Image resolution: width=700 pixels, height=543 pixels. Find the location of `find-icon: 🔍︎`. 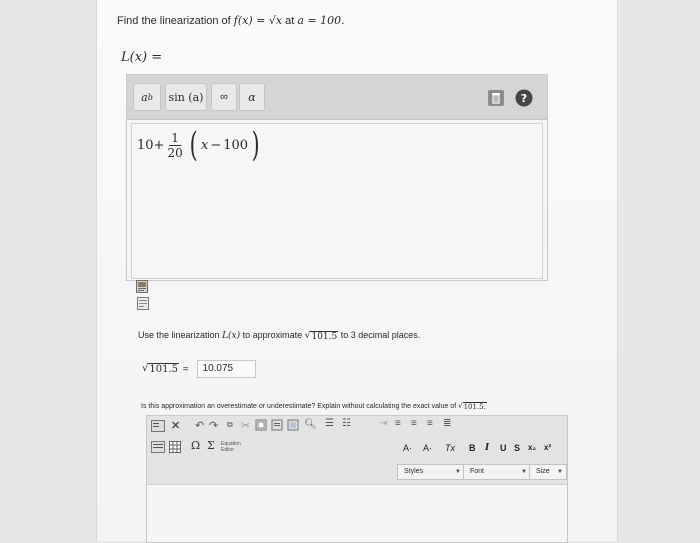

find-icon: 🔍︎ is located at coordinates (310, 424).